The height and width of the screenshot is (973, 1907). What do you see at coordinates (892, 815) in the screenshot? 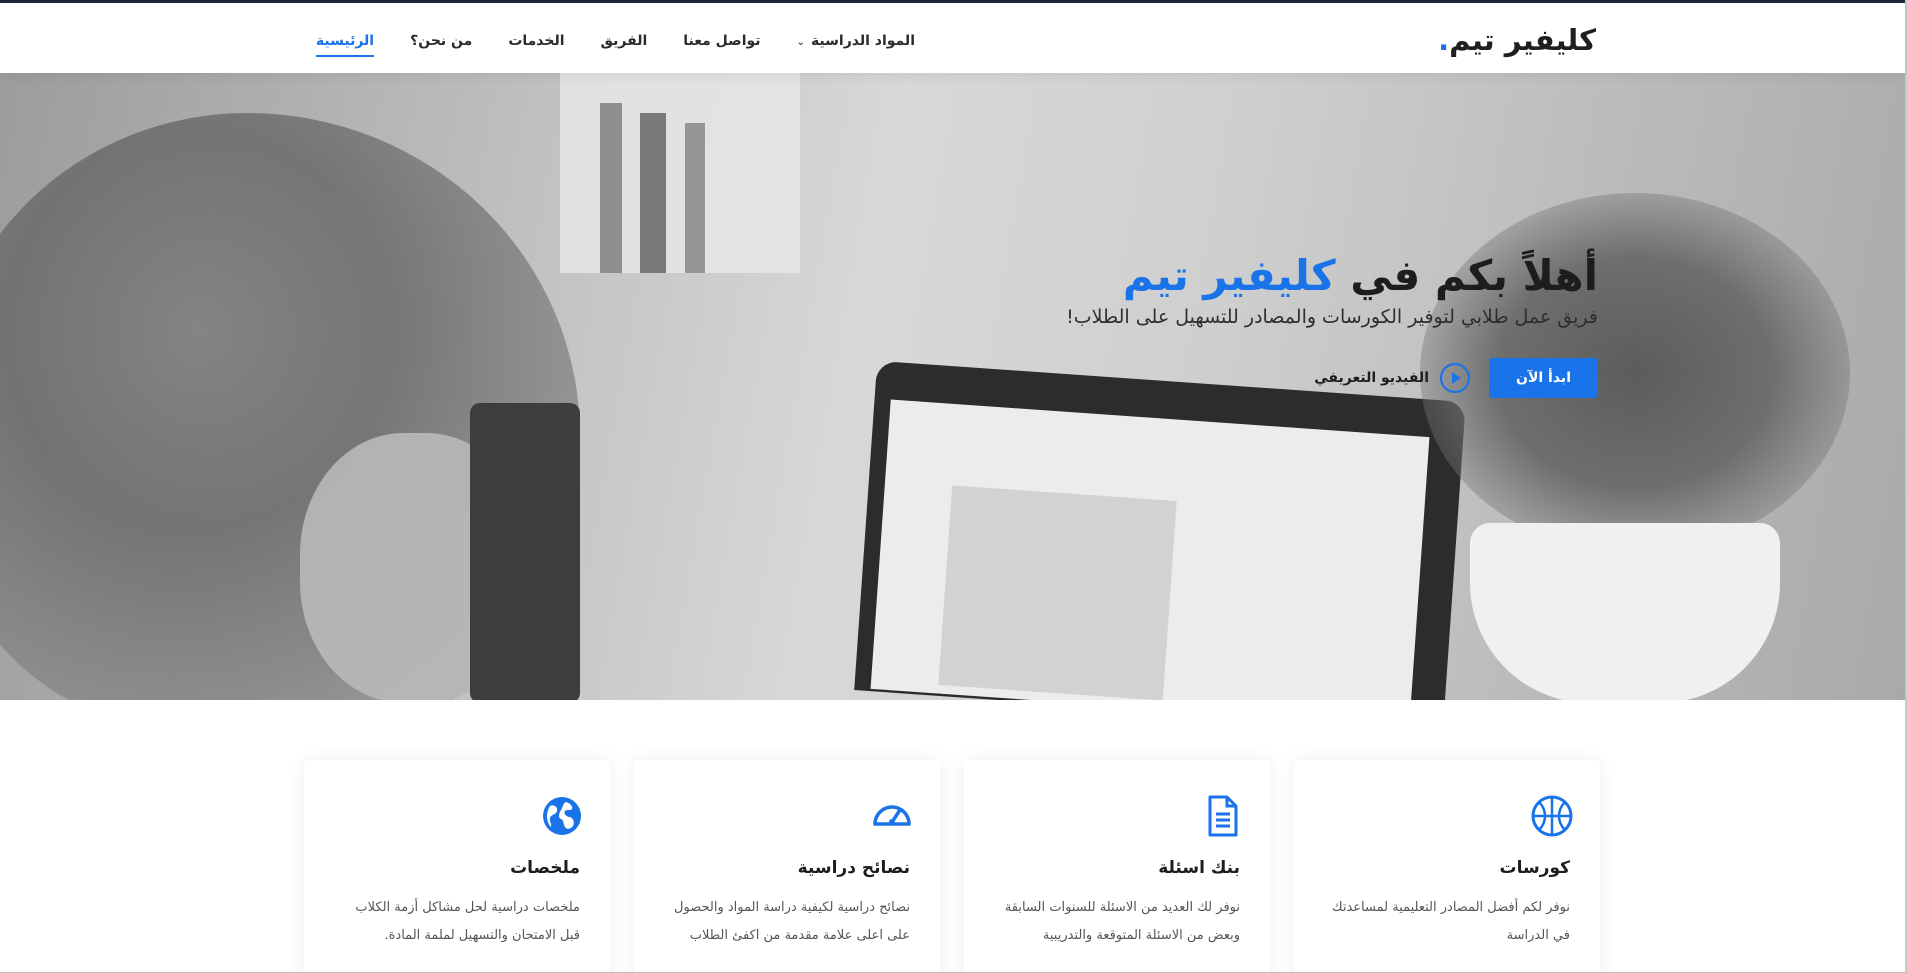
I see `speedometer-icon` at bounding box center [892, 815].